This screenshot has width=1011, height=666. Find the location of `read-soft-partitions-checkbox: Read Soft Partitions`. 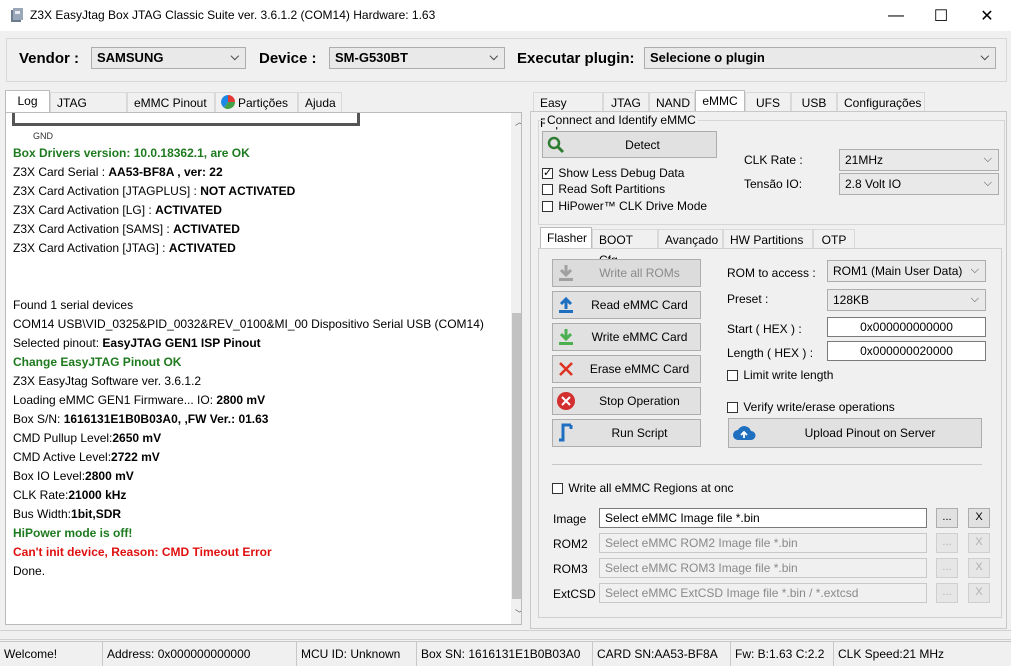

read-soft-partitions-checkbox: Read Soft Partitions is located at coordinates (603, 189).